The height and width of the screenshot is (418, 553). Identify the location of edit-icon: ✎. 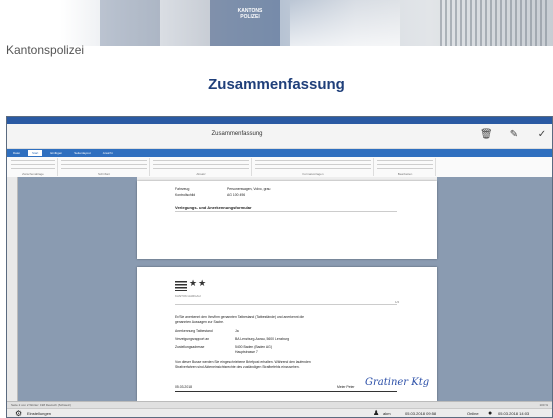
(514, 135).